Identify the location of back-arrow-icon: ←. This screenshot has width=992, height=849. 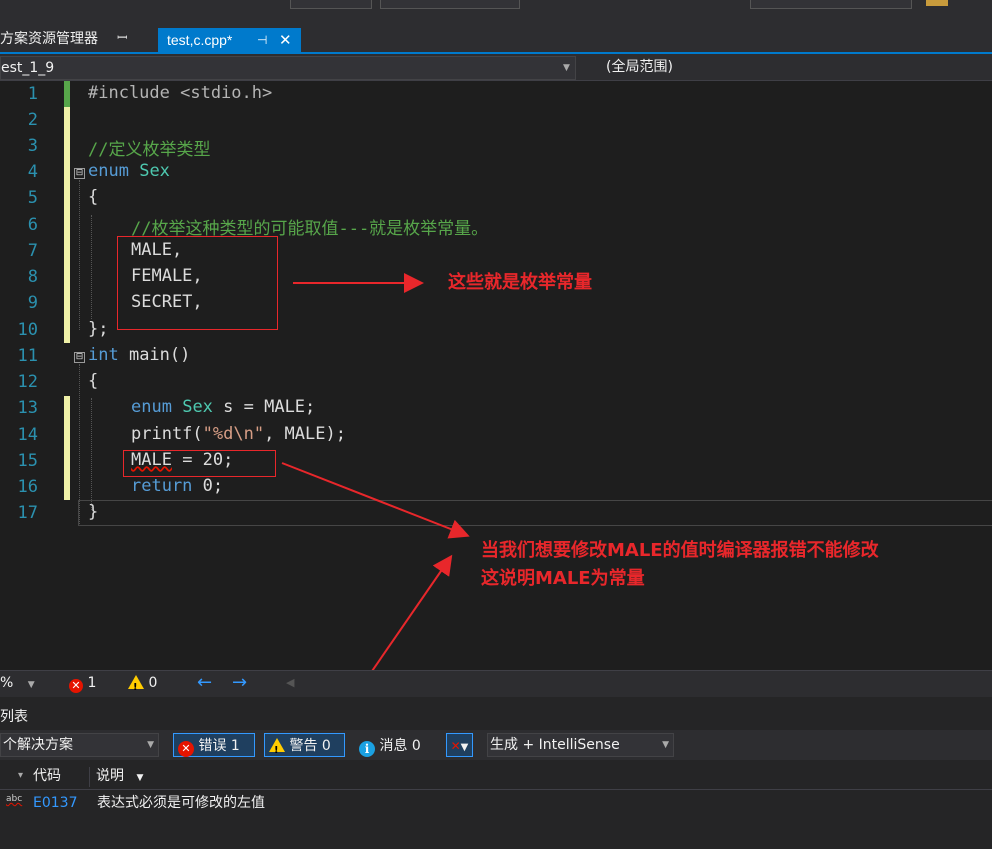
(204, 683).